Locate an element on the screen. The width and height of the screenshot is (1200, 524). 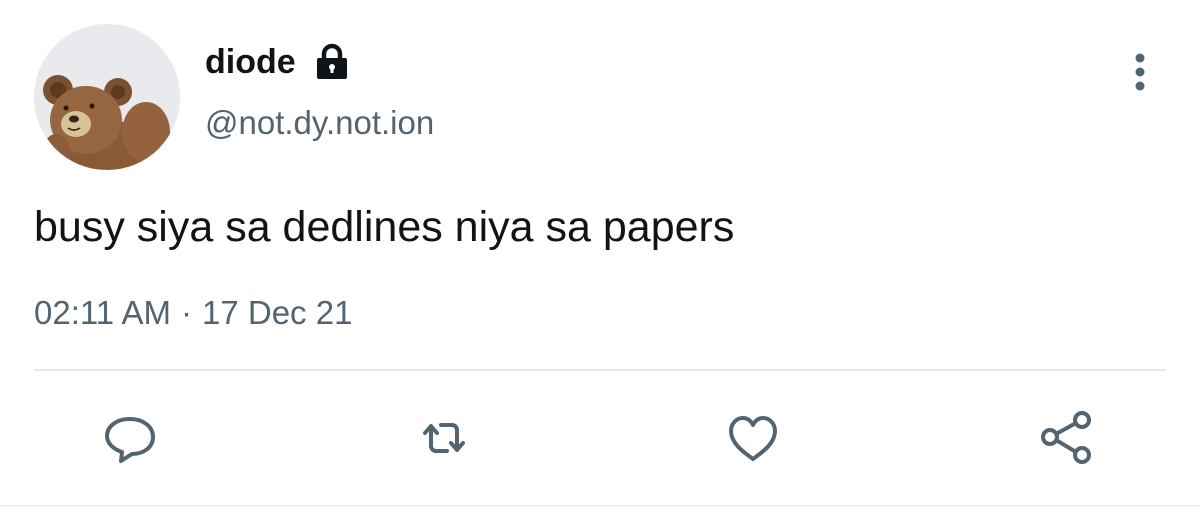
action-bar is located at coordinates (600, 438).